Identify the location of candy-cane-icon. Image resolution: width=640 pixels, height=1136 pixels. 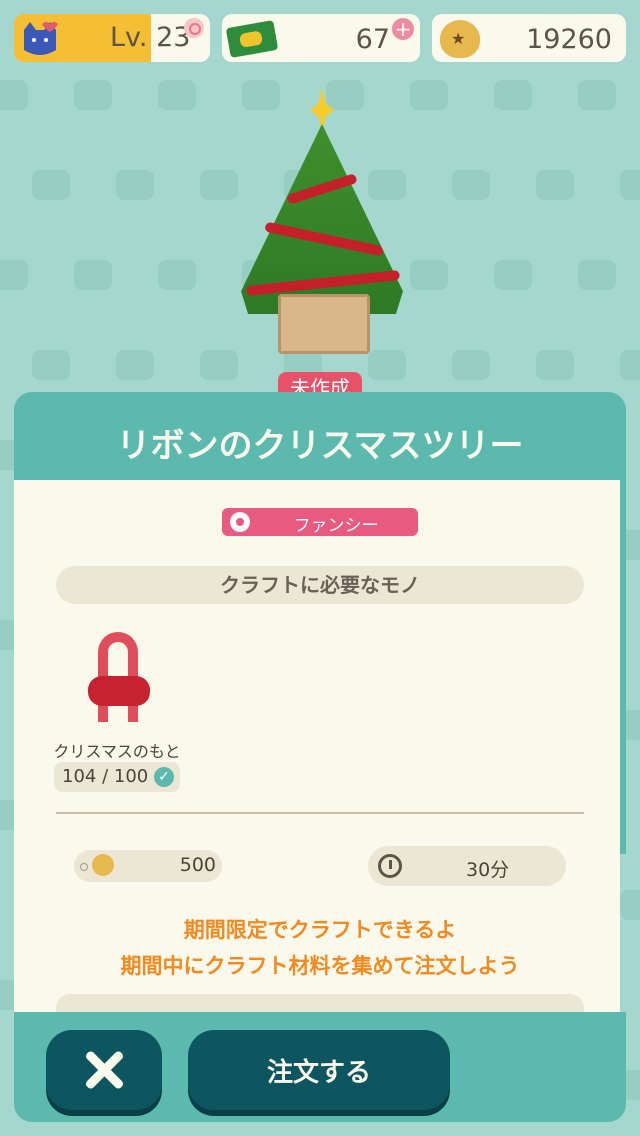
(119, 677).